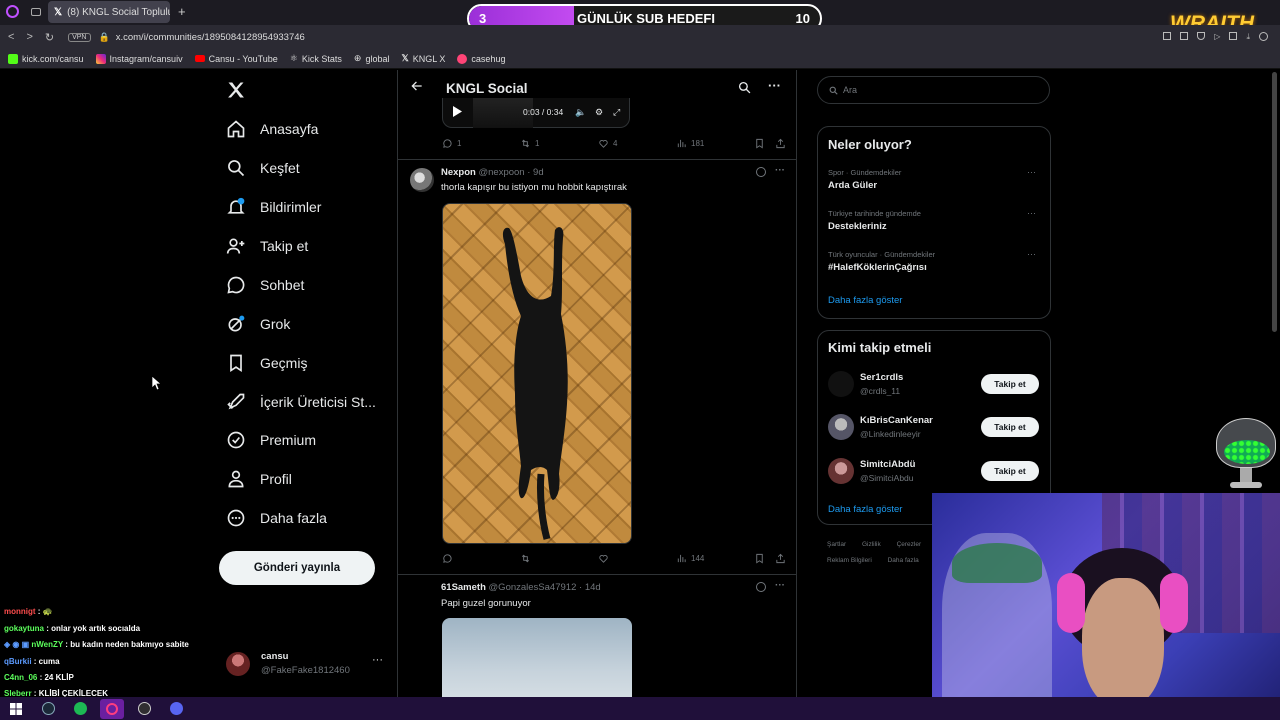 Image resolution: width=1280 pixels, height=720 pixels. I want to click on suggestion-row: KıBrisCanKenar @Linkedinleeyir Takip et, so click(935, 427).